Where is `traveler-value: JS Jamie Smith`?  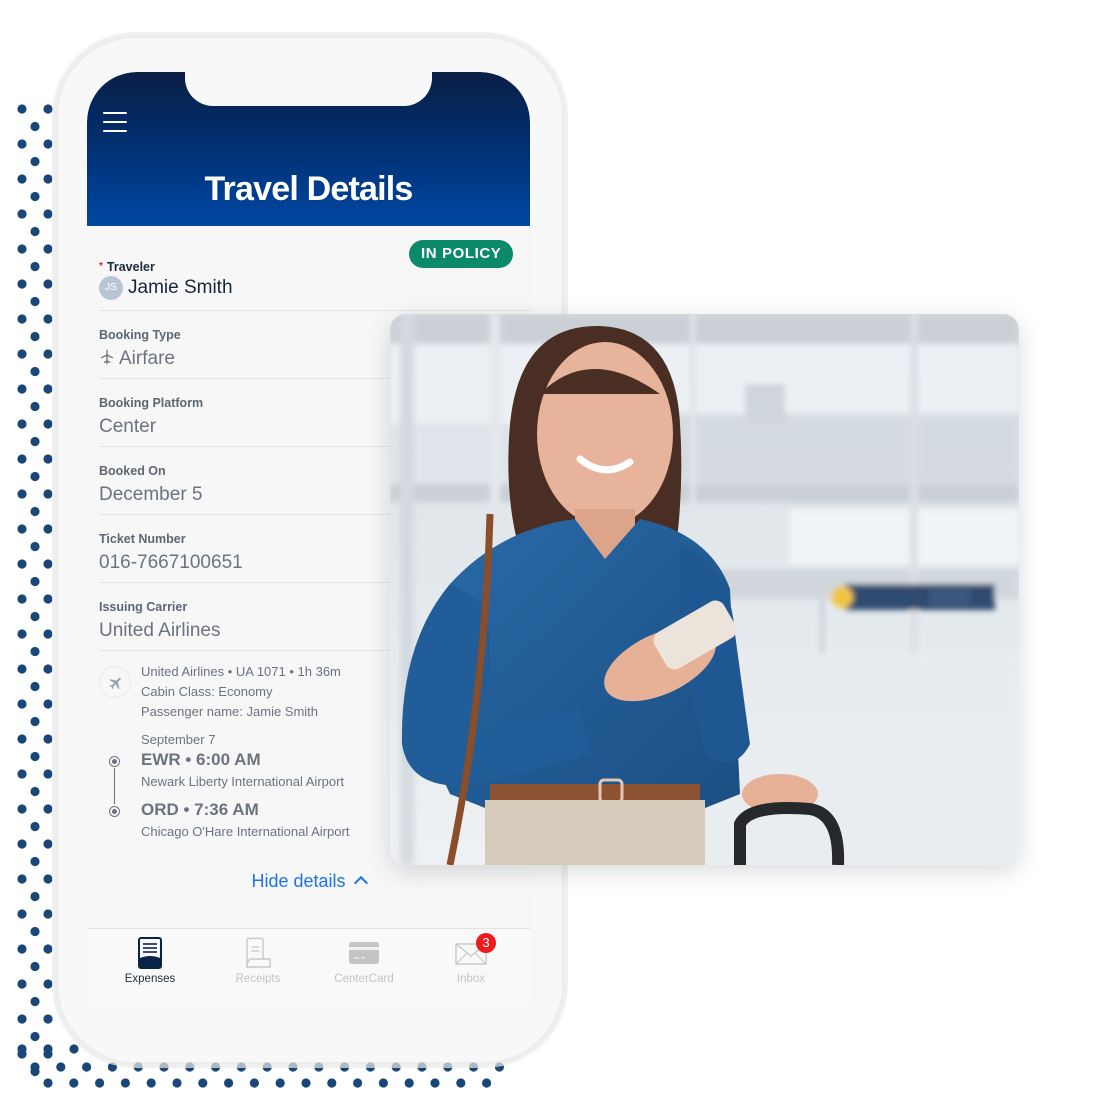 traveler-value: JS Jamie Smith is located at coordinates (309, 288).